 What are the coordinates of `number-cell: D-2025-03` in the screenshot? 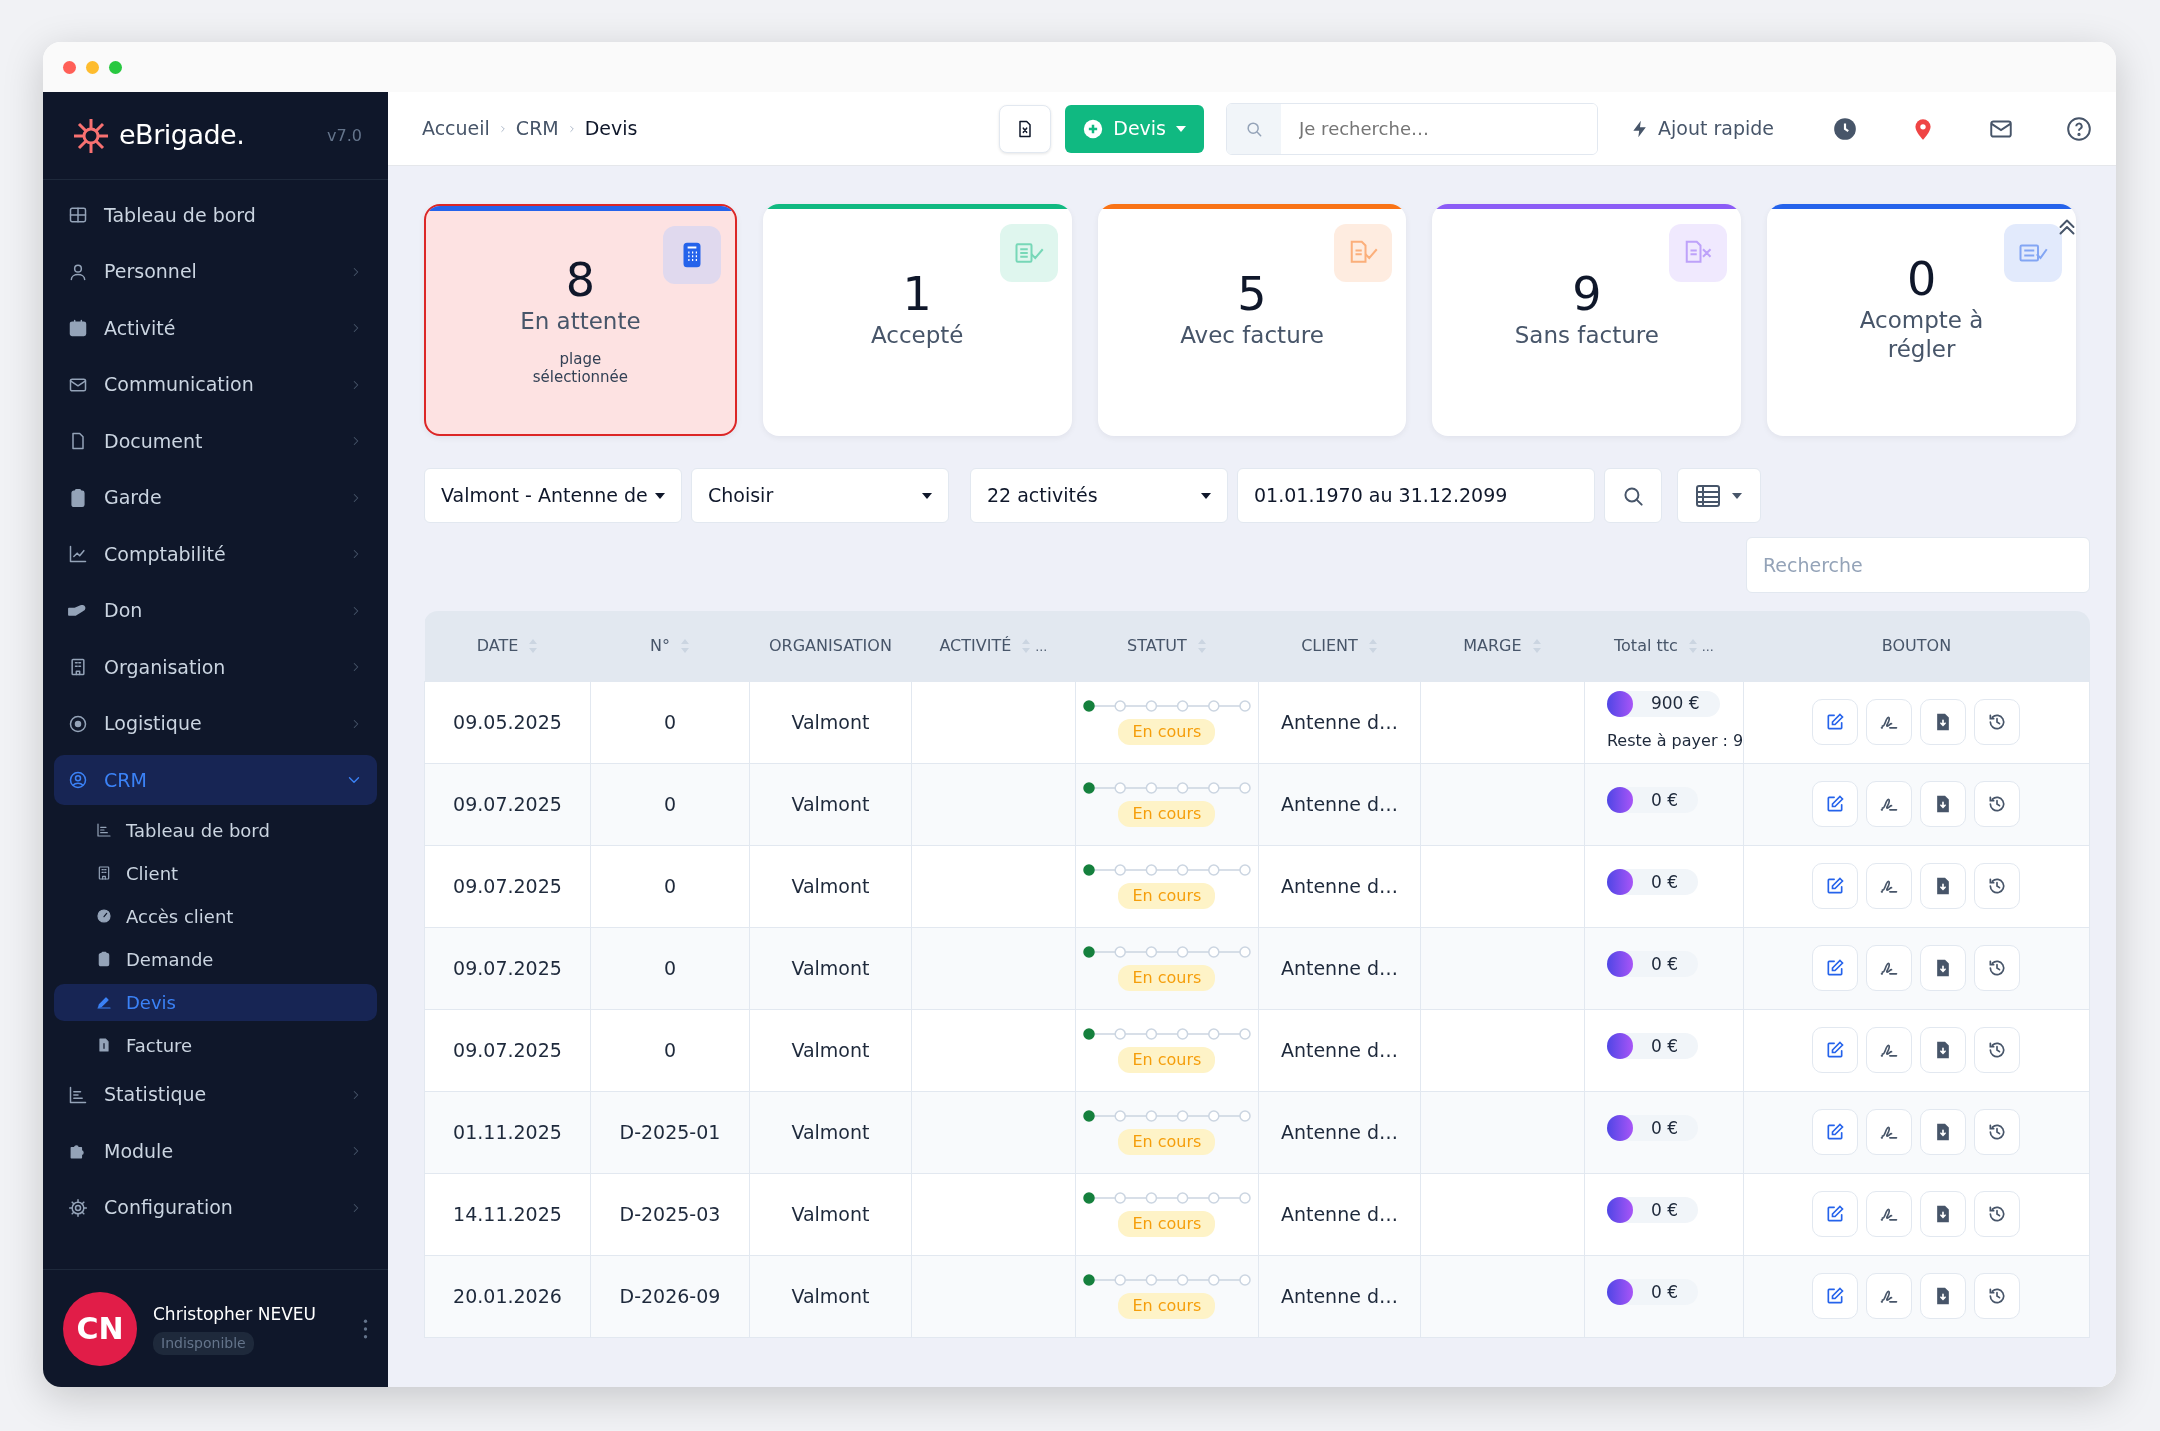 It's located at (670, 1213).